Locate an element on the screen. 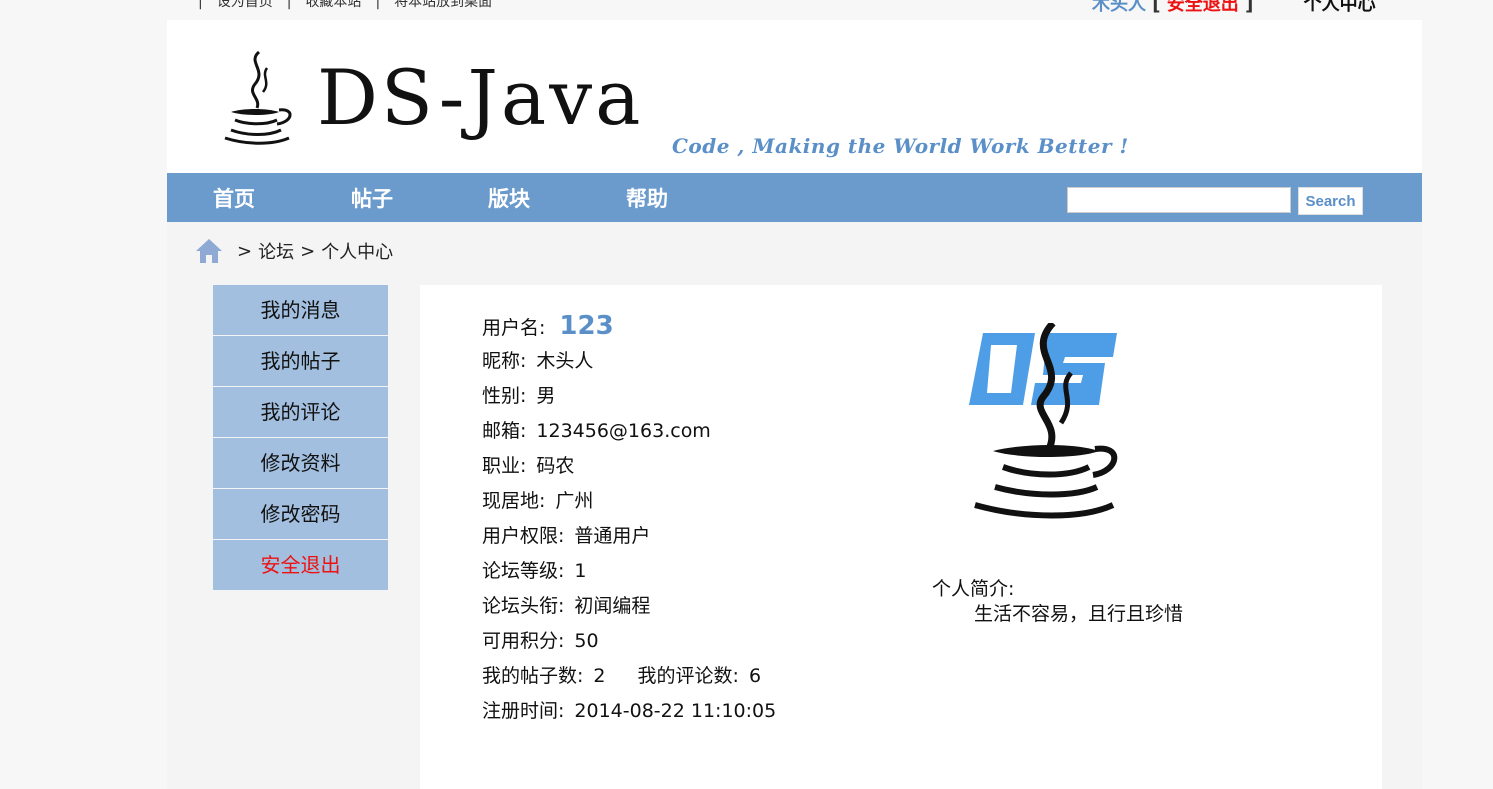 The width and height of the screenshot is (1493, 789). breadcrumb-personal-center: 个人中心 is located at coordinates (357, 252).